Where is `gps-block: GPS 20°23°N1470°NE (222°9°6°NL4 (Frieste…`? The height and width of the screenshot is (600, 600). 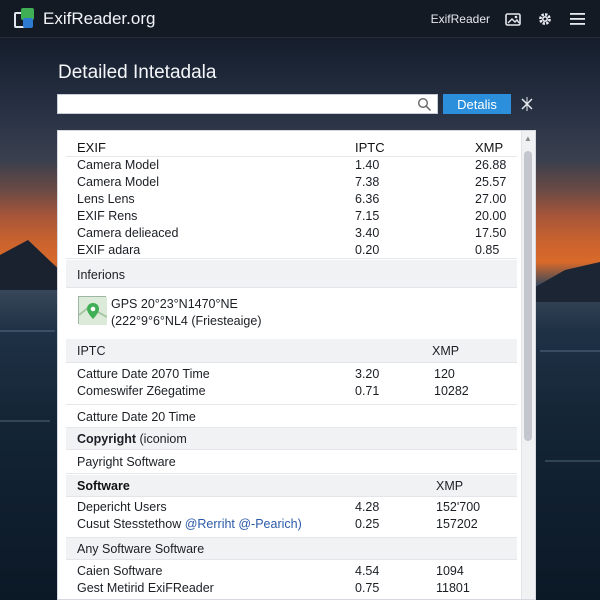
gps-block: GPS 20°23°N1470°NE (222°9°6°NL4 (Frieste… is located at coordinates (291, 311).